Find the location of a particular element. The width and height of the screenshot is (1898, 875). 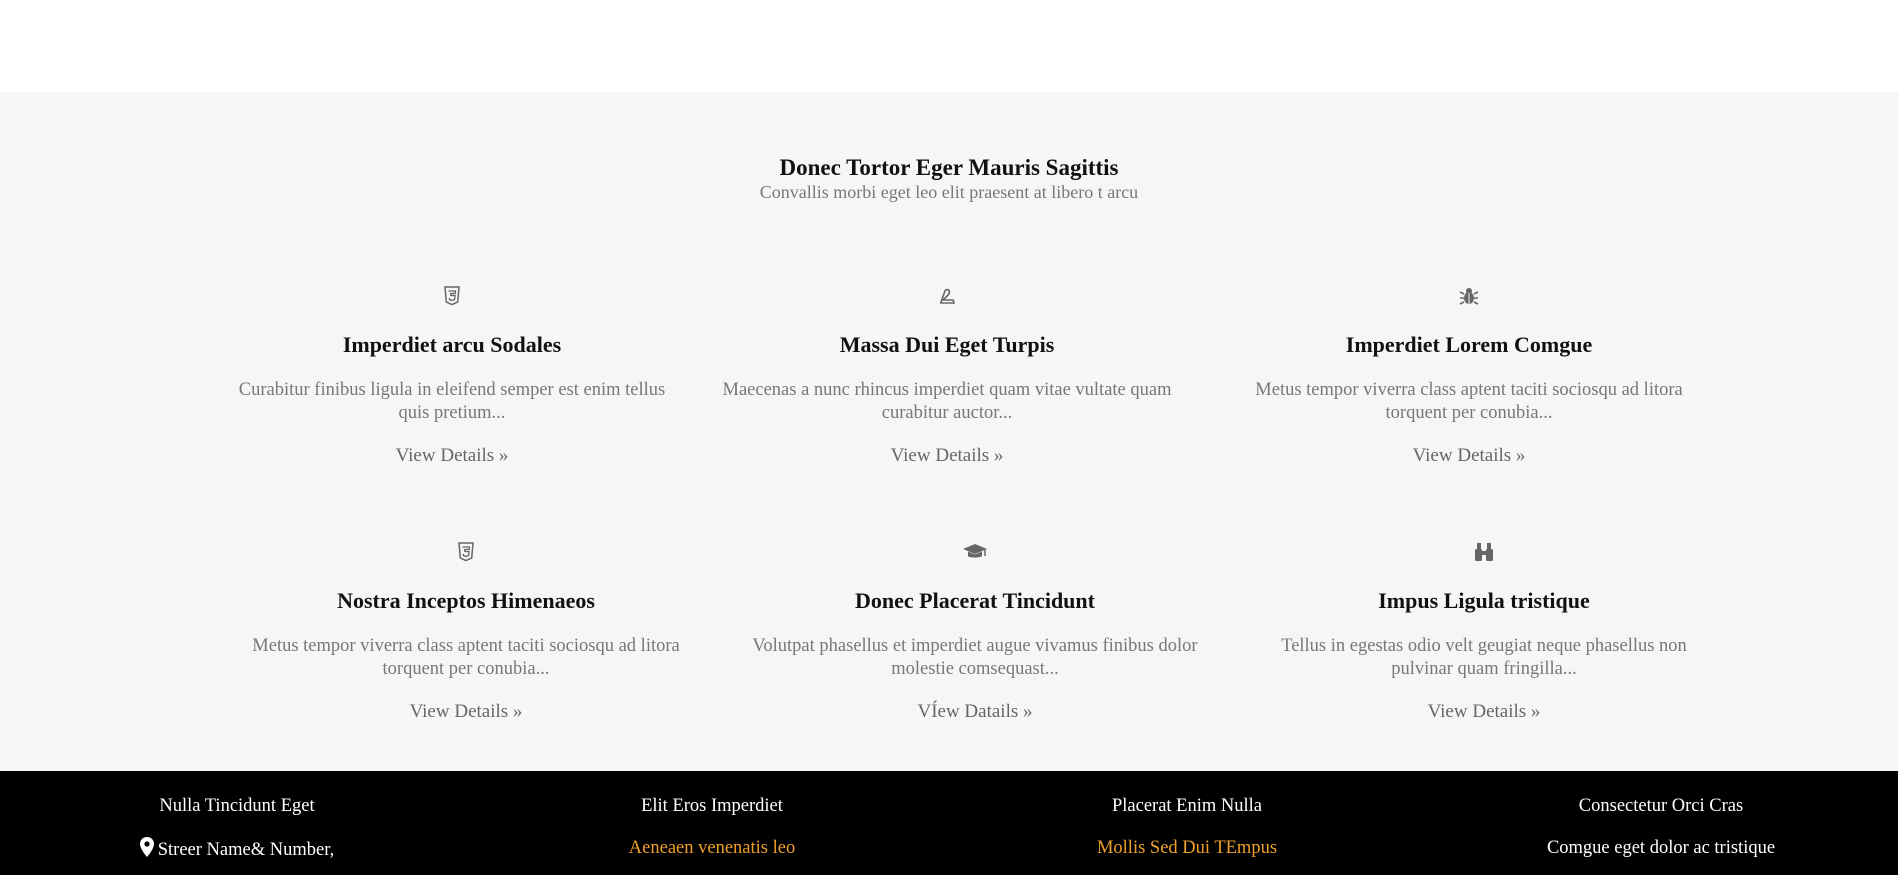

graduation-cap-icon is located at coordinates (975, 552).